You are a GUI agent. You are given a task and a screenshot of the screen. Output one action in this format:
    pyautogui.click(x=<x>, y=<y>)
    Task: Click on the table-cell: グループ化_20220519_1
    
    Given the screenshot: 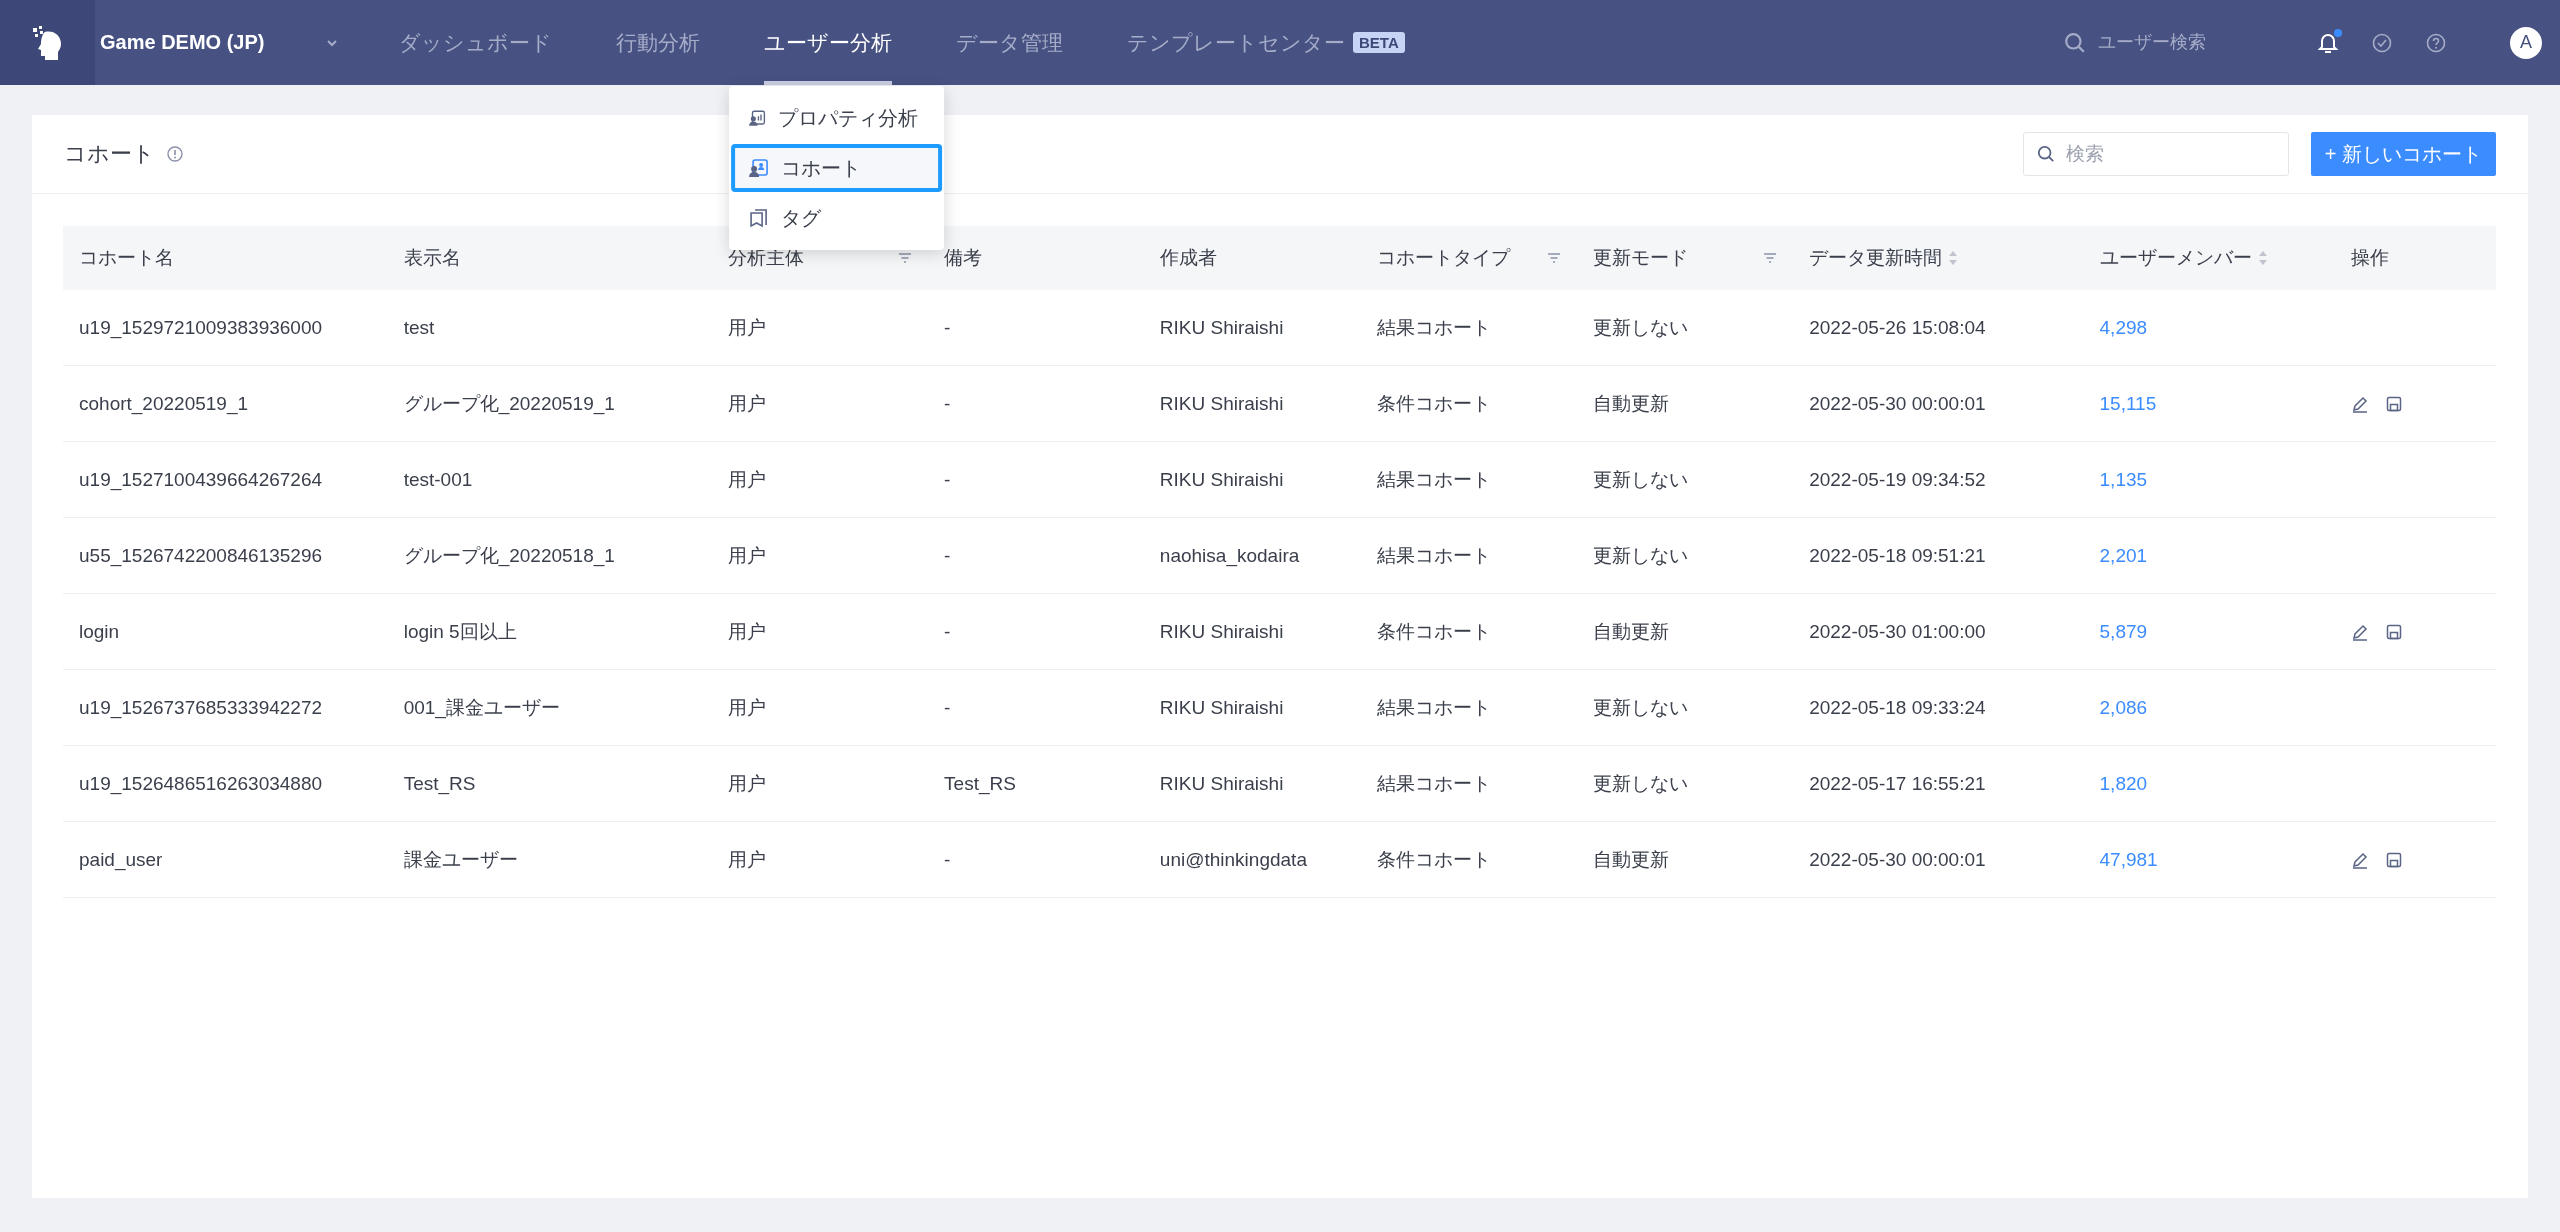 What is the action you would take?
    pyautogui.click(x=550, y=403)
    